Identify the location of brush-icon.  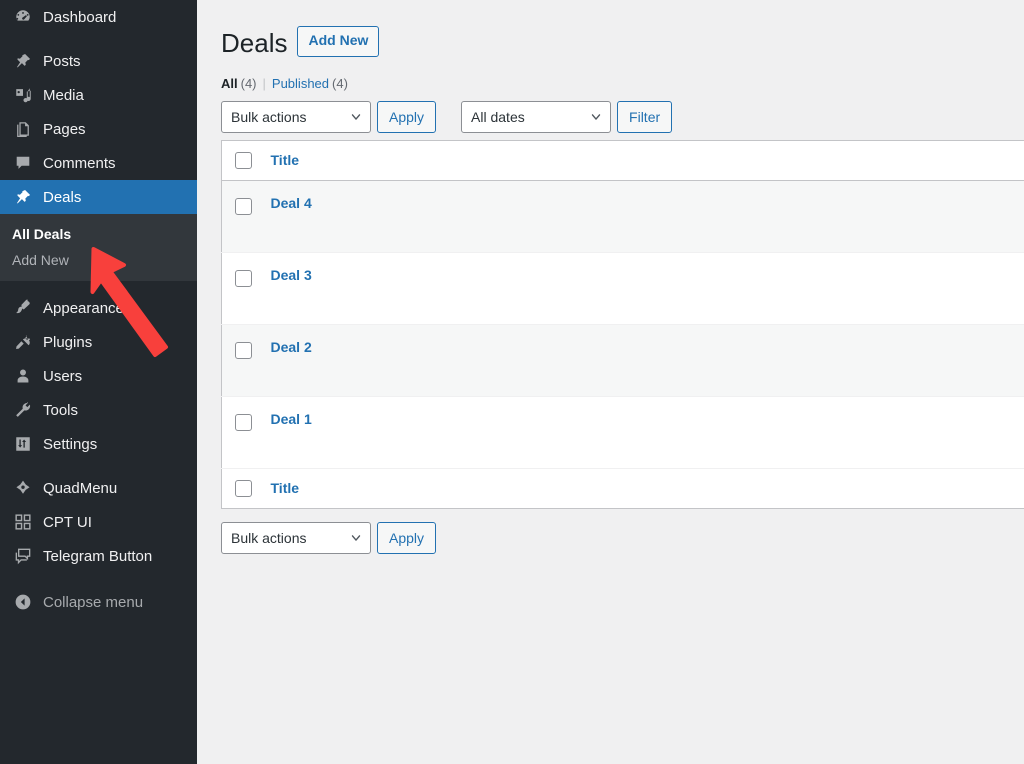
(23, 308).